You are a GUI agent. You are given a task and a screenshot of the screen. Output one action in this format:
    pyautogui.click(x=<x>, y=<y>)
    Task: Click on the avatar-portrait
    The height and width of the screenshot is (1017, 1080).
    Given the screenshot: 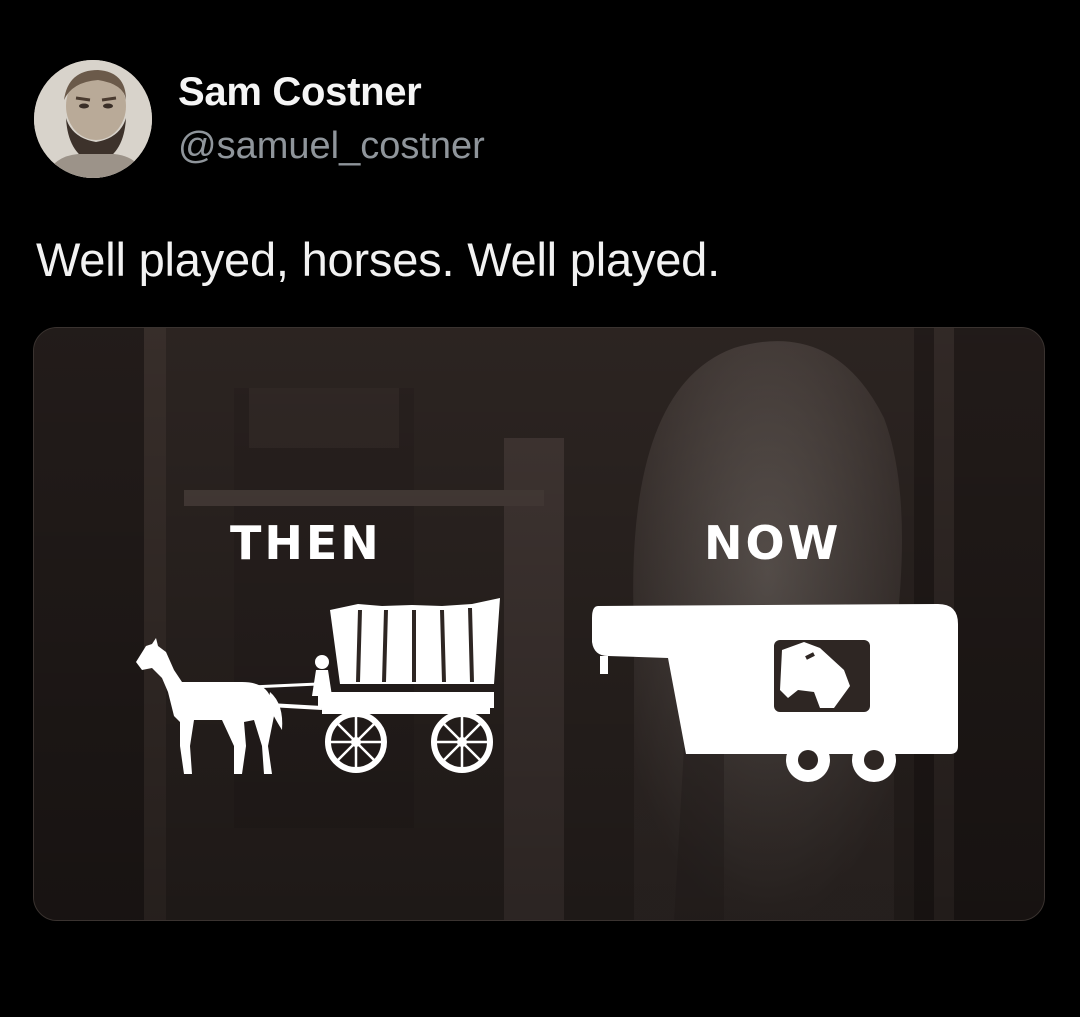 What is the action you would take?
    pyautogui.click(x=93, y=119)
    